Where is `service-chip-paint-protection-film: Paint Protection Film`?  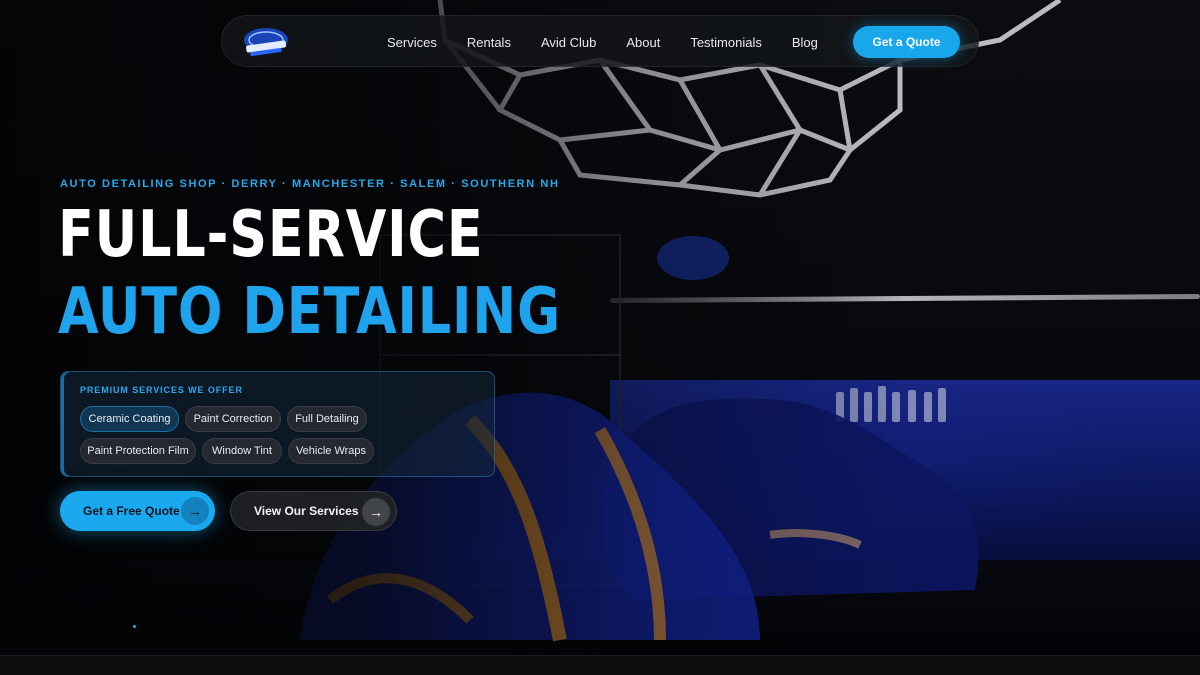 service-chip-paint-protection-film: Paint Protection Film is located at coordinates (138, 451).